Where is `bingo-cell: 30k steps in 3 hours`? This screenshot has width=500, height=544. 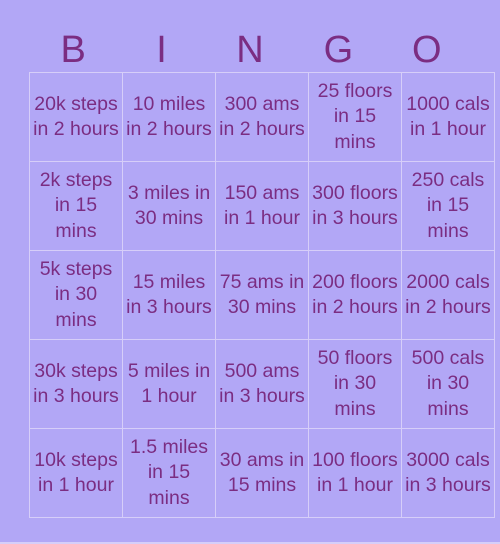 bingo-cell: 30k steps in 3 hours is located at coordinates (76, 384).